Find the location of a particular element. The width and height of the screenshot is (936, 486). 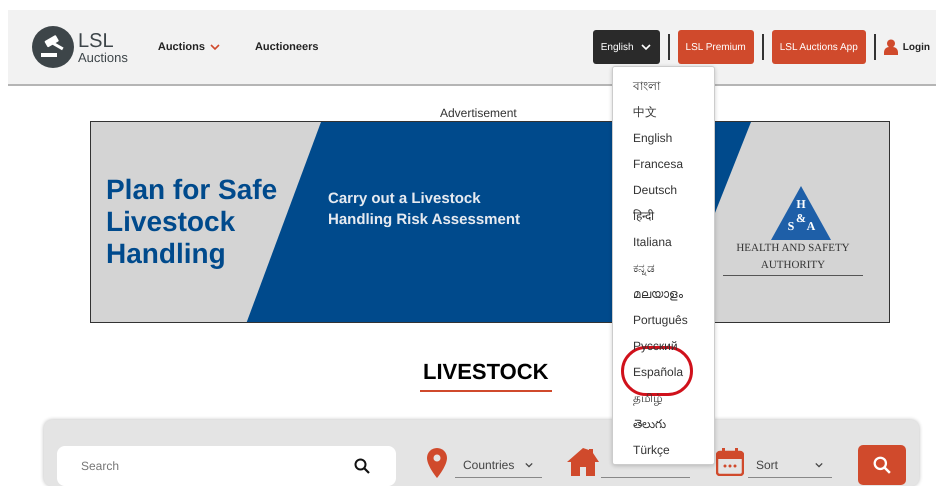

select-field: Sort is located at coordinates (790, 465).